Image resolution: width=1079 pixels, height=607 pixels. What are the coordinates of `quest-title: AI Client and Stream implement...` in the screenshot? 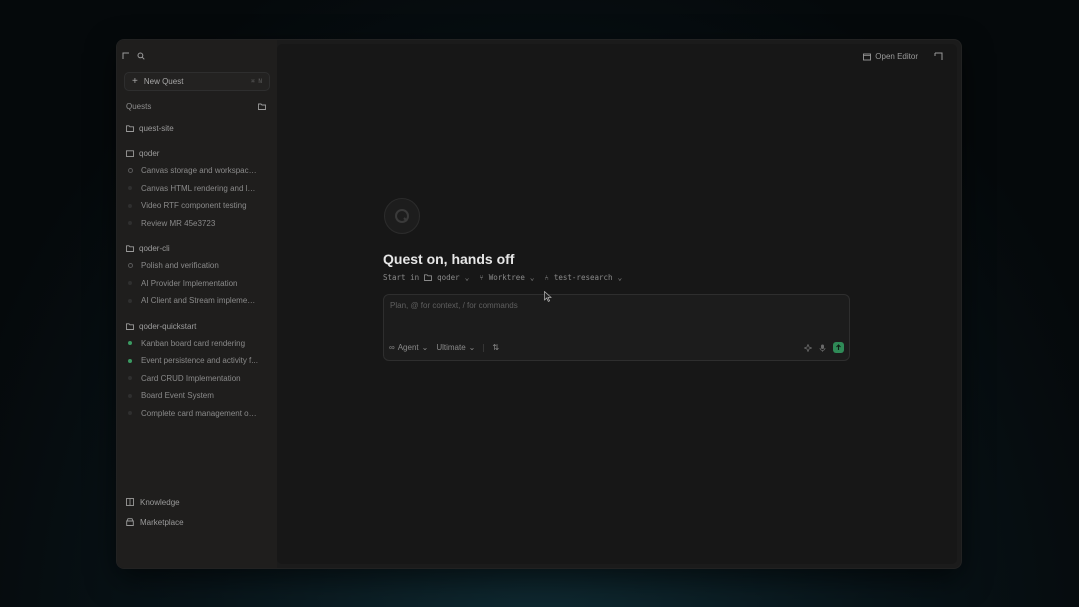 It's located at (200, 301).